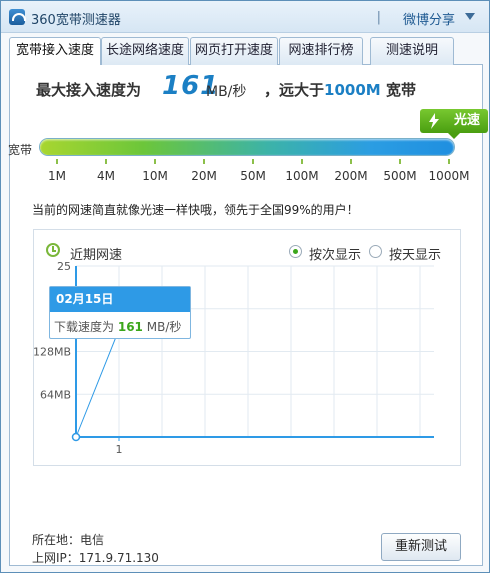  What do you see at coordinates (76, 20) in the screenshot?
I see `window-title: 360宽带测速器` at bounding box center [76, 20].